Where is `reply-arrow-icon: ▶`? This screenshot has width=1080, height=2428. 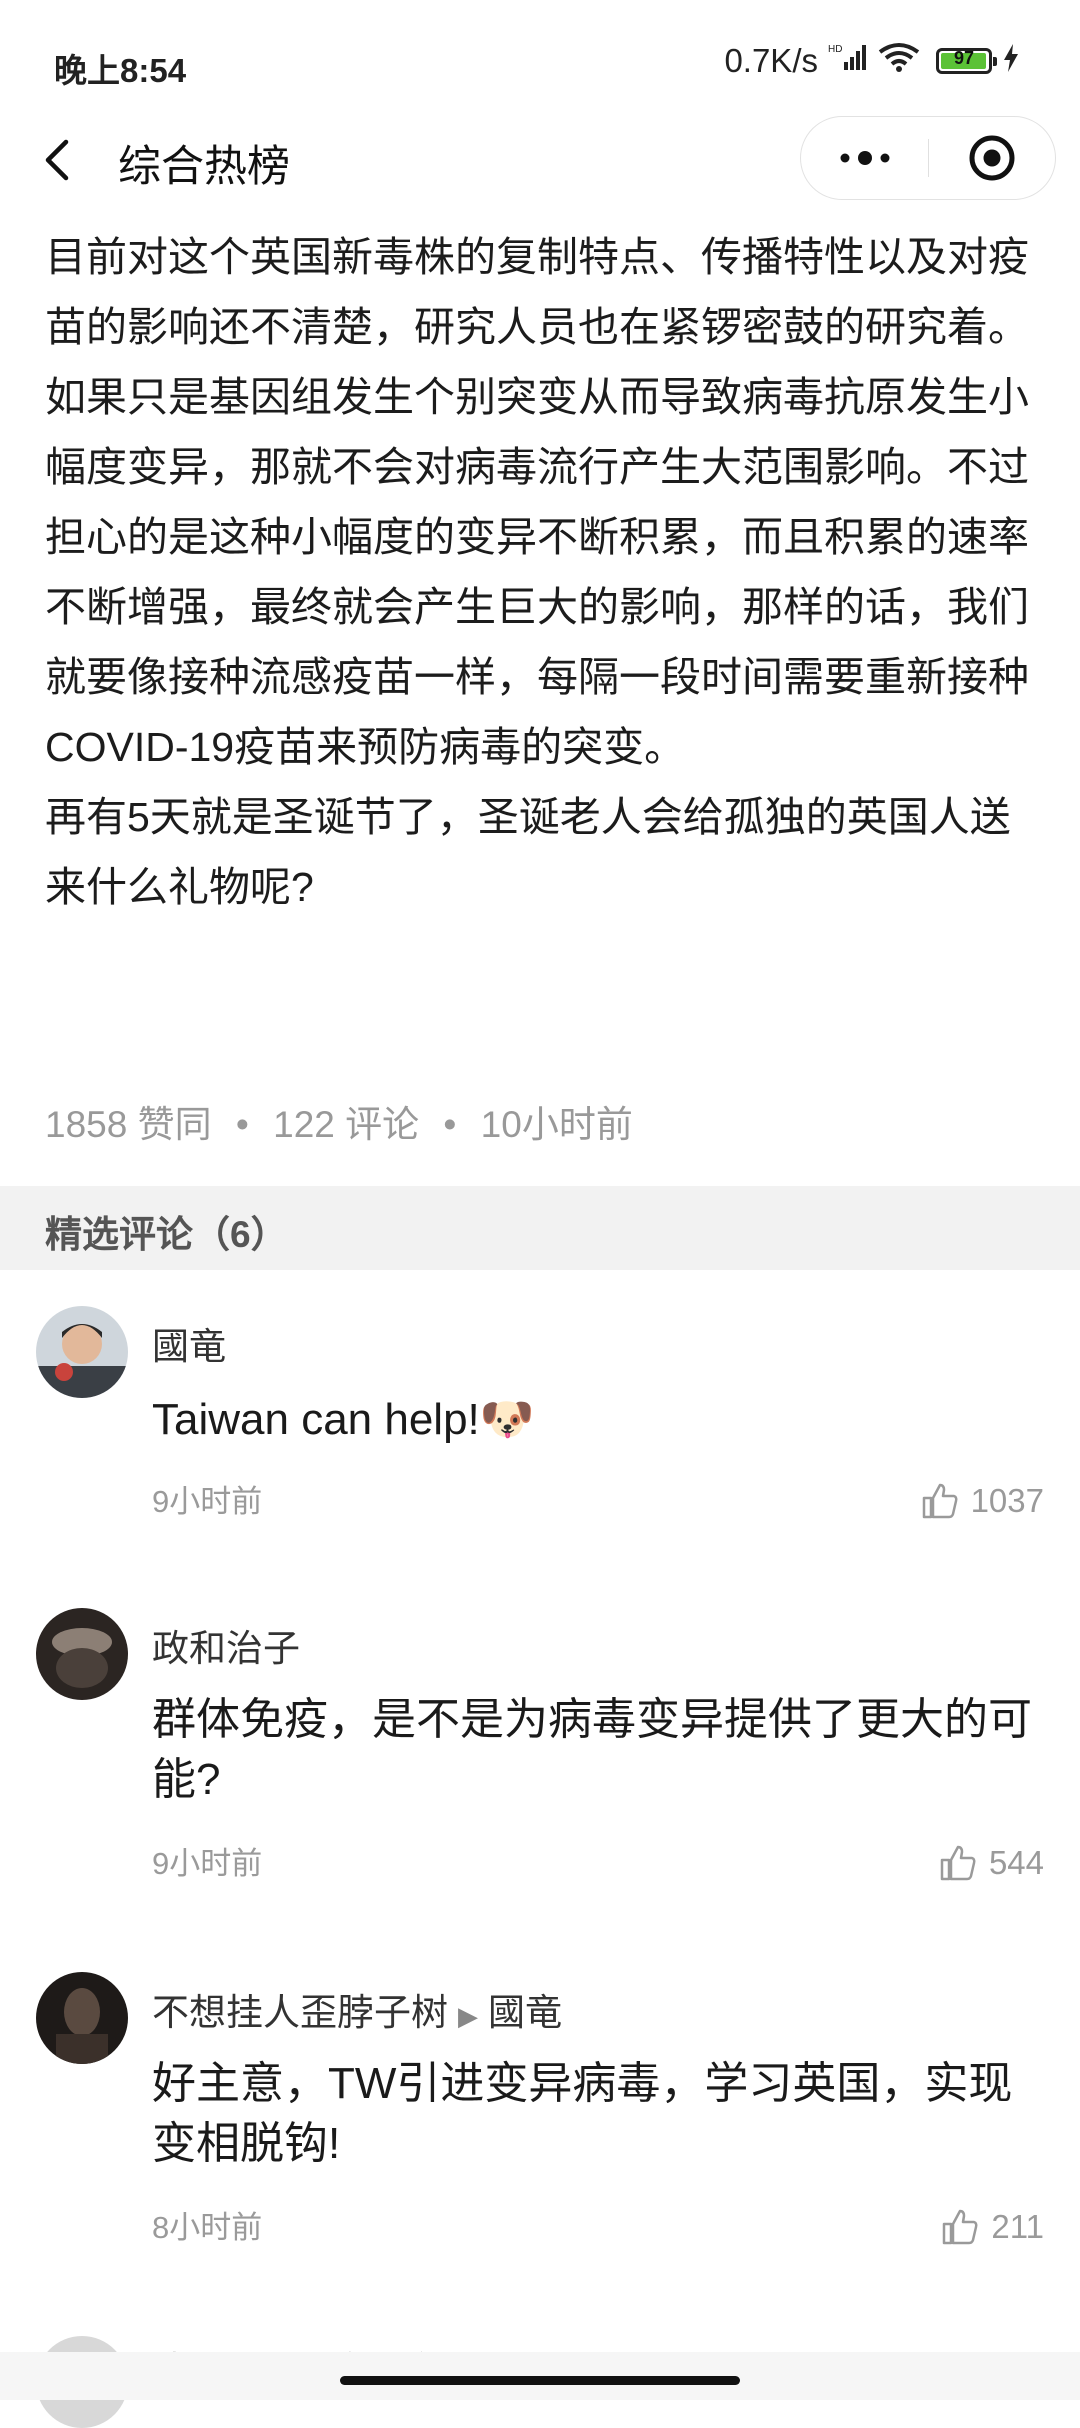
reply-arrow-icon: ▶ is located at coordinates (468, 2016).